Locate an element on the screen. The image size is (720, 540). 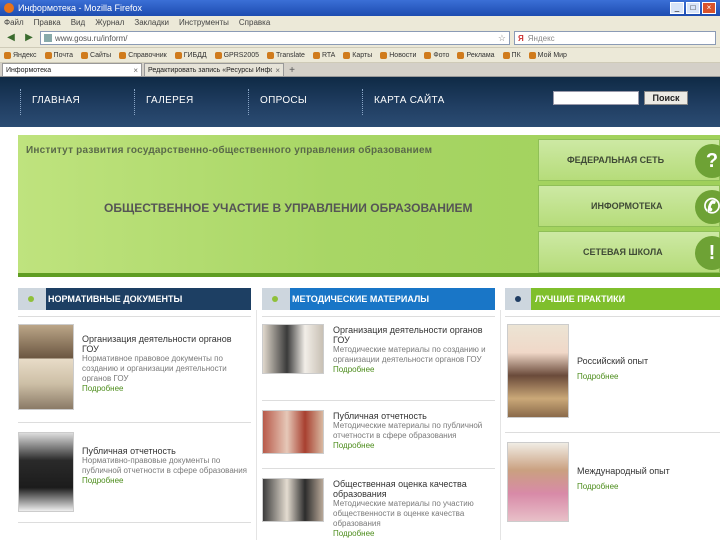
nav-home: ГЛАВНАЯ is located at coordinates (50, 102).